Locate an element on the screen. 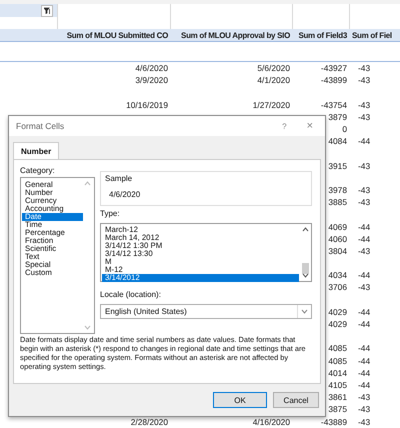 This screenshot has height=428, width=400. table-cell: 0 is located at coordinates (344, 129).